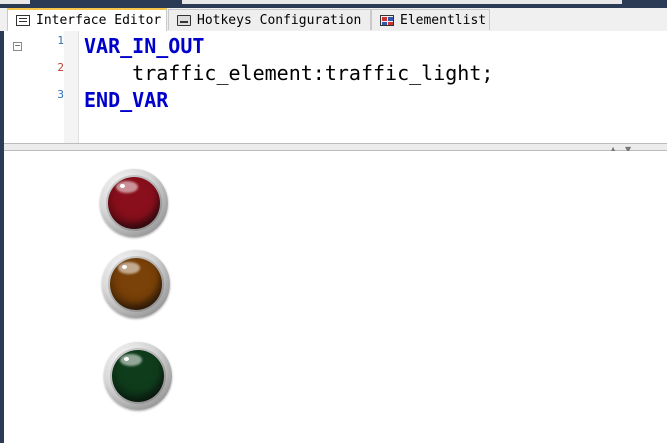 The image size is (667, 443). I want to click on line-number: 3, so click(60, 94).